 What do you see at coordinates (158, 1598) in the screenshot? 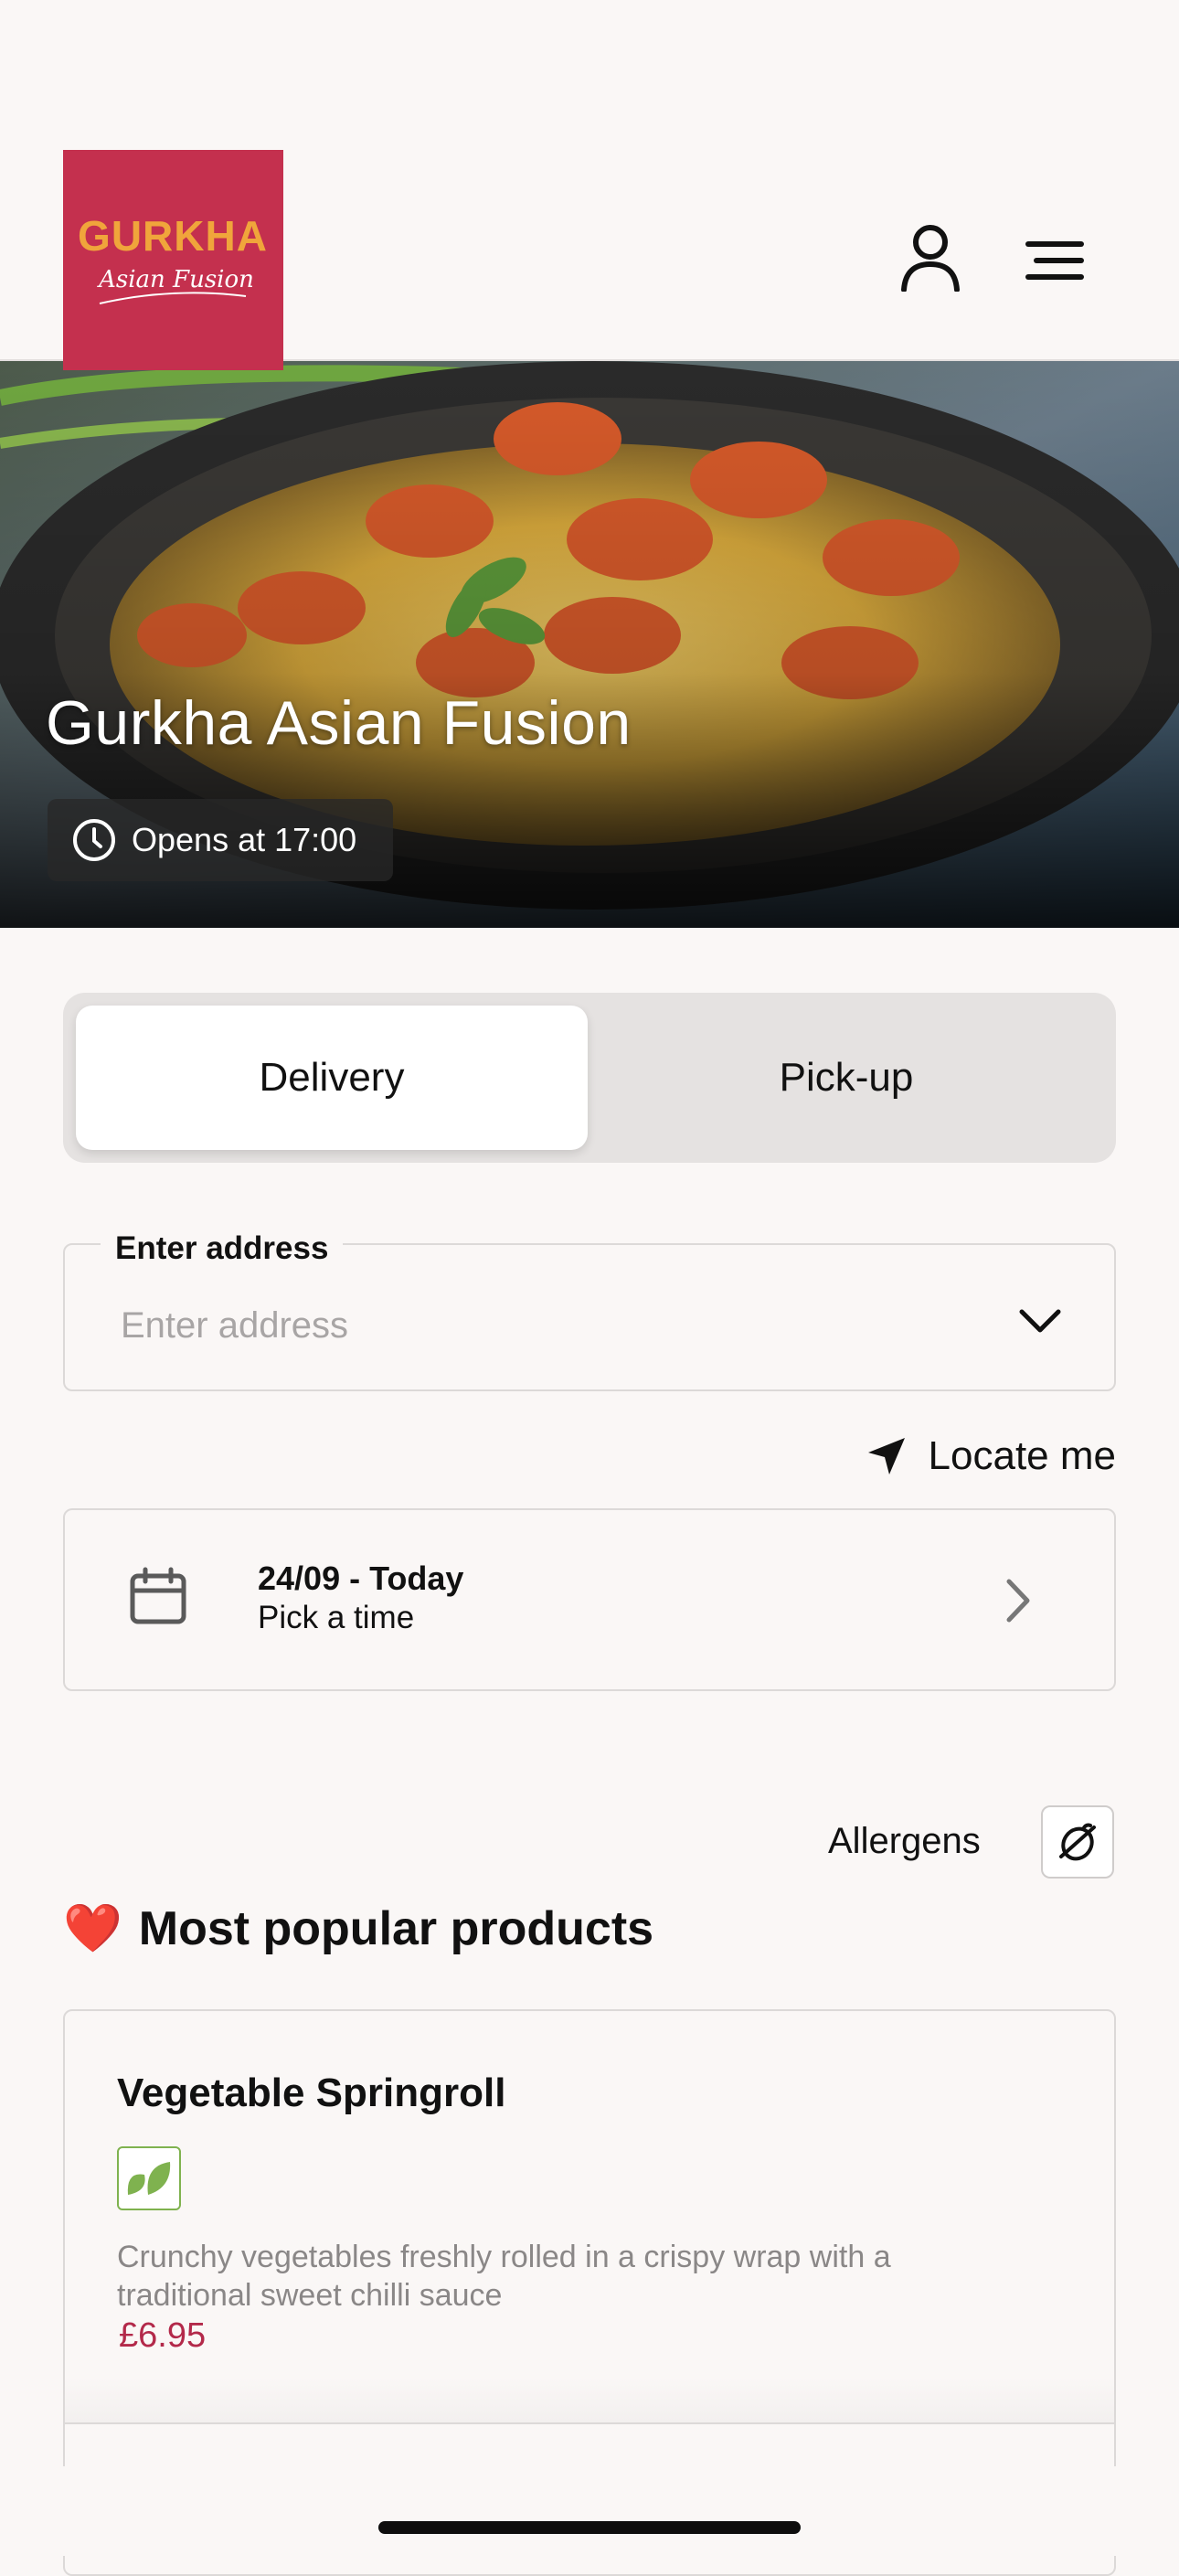
I see `calendar-icon` at bounding box center [158, 1598].